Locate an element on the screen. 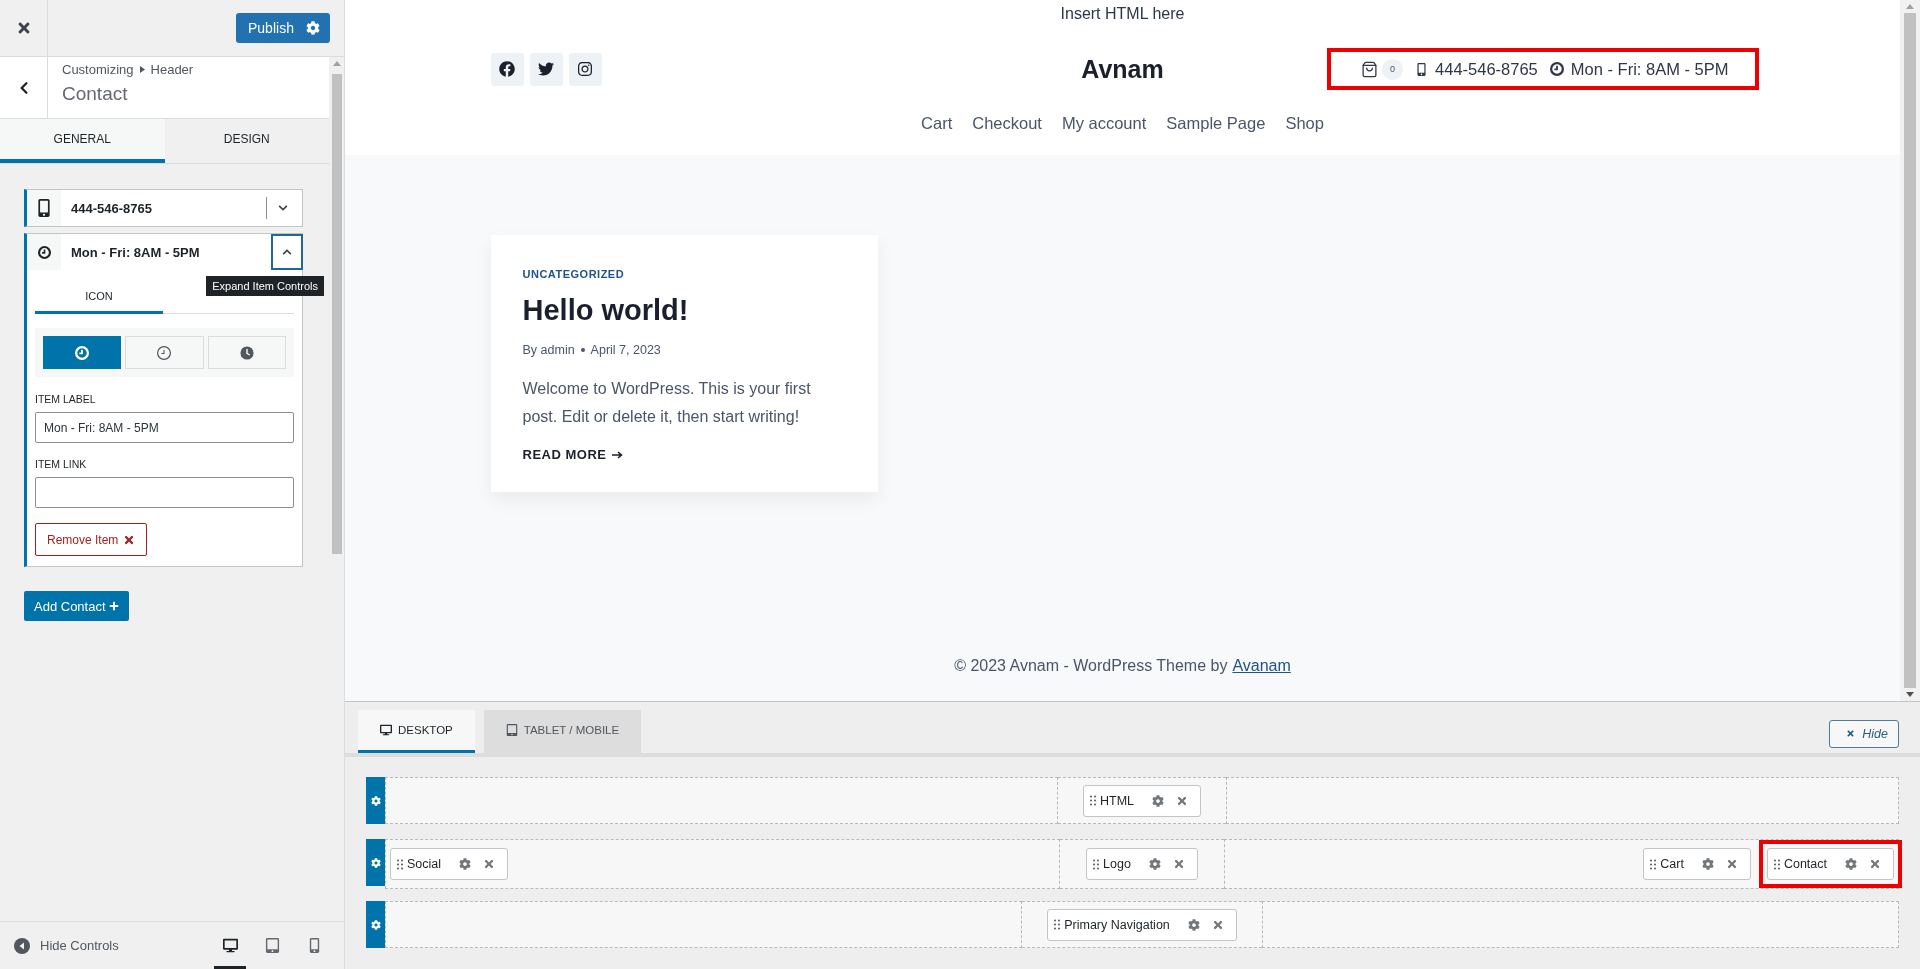 The width and height of the screenshot is (1920, 969). desktop-icon is located at coordinates (386, 730).